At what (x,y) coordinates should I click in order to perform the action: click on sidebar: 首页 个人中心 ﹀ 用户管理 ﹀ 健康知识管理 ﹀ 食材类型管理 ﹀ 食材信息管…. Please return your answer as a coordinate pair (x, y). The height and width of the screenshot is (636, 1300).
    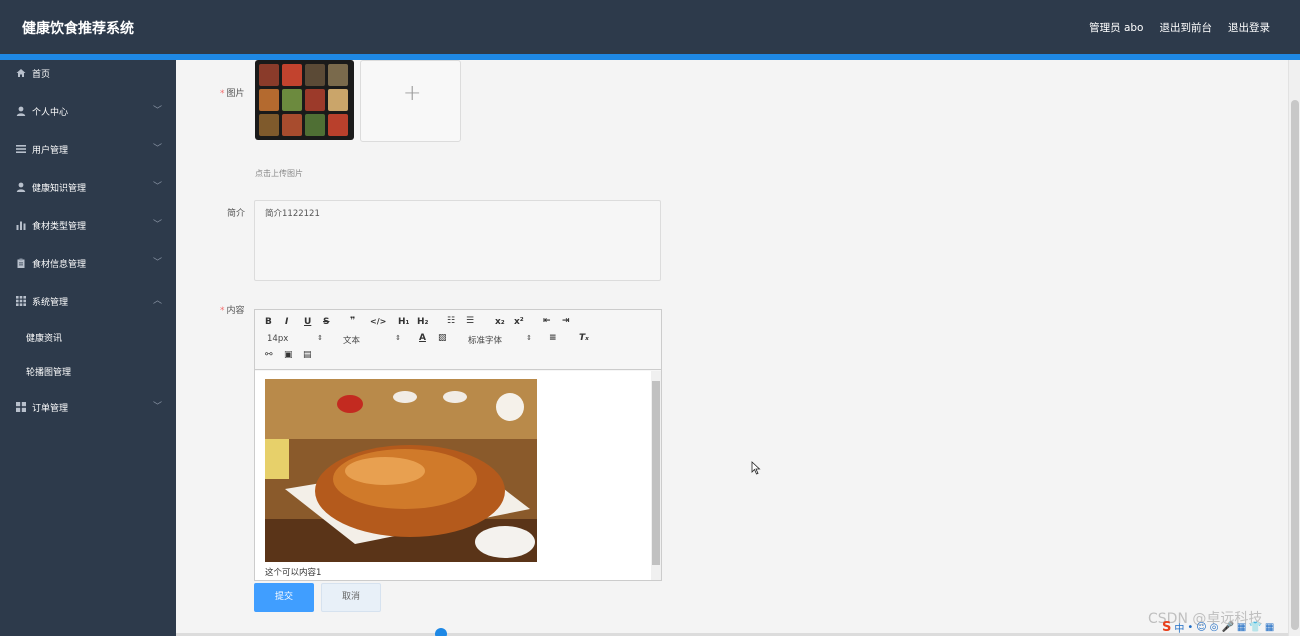
    Looking at the image, I should click on (88, 348).